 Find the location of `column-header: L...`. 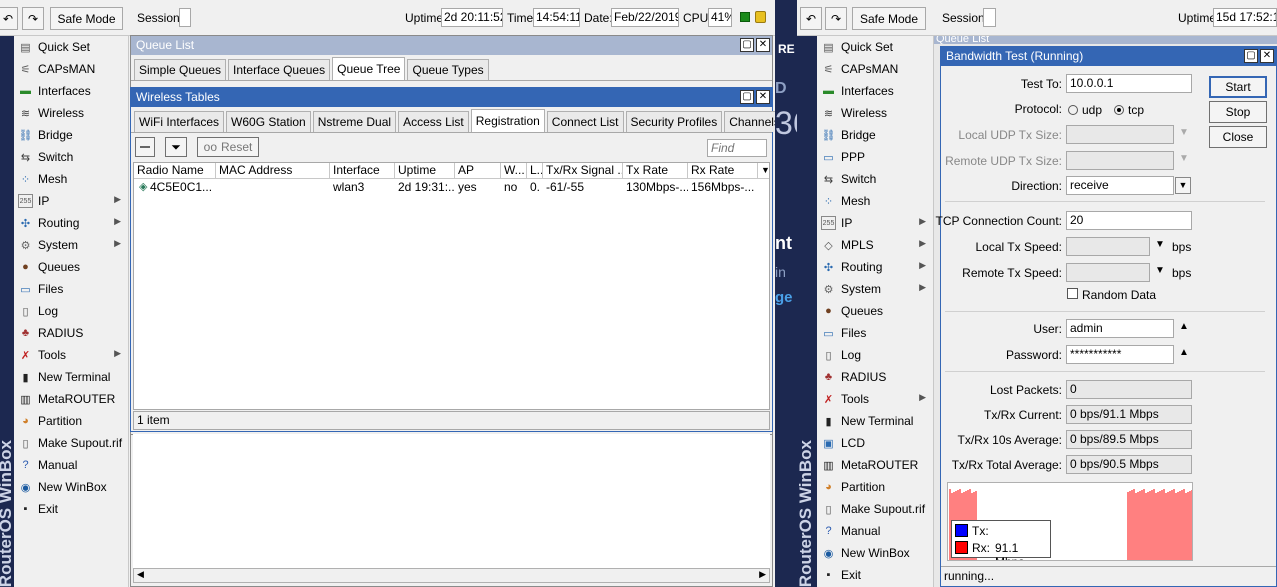

column-header: L... is located at coordinates (535, 170).